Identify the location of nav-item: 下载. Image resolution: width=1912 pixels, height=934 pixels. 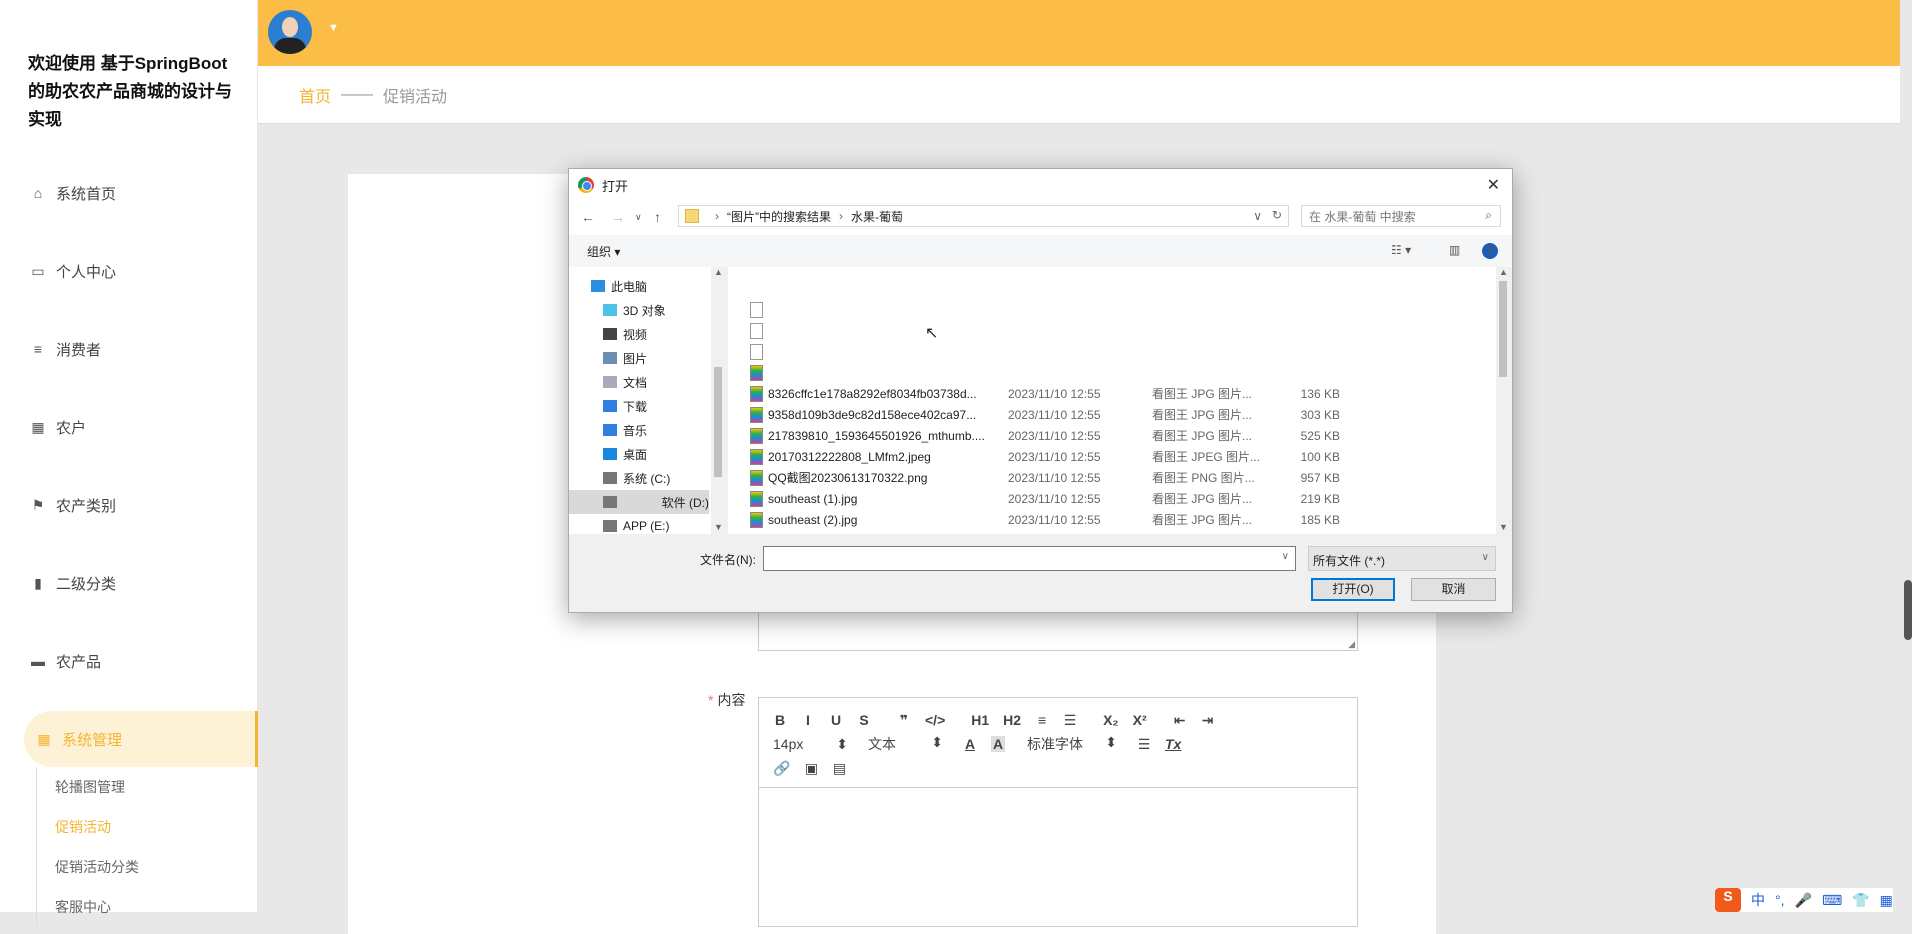
(639, 406).